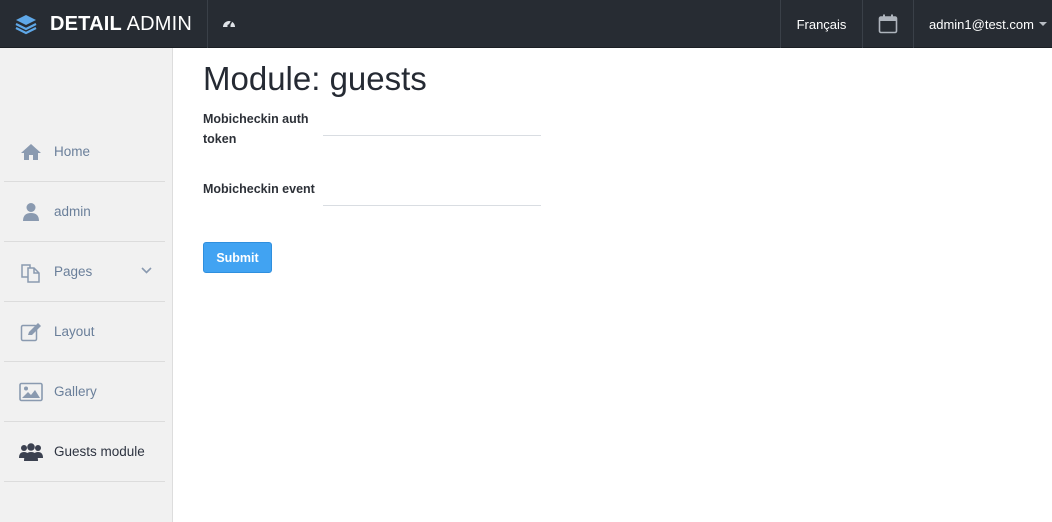 Image resolution: width=1052 pixels, height=522 pixels. I want to click on sidebar-item-gallery: Gallery, so click(84, 392).